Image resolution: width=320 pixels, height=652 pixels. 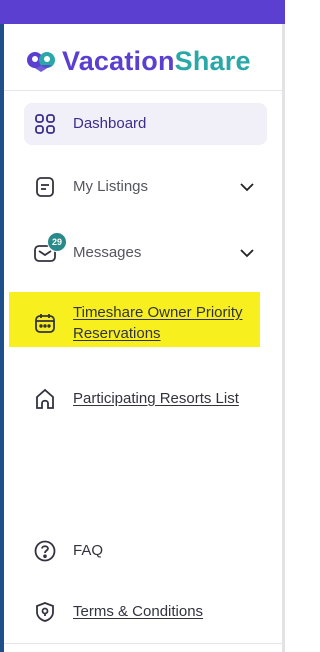 What do you see at coordinates (156, 398) in the screenshot?
I see `nav-participating-resorts-label: Participating Resorts List` at bounding box center [156, 398].